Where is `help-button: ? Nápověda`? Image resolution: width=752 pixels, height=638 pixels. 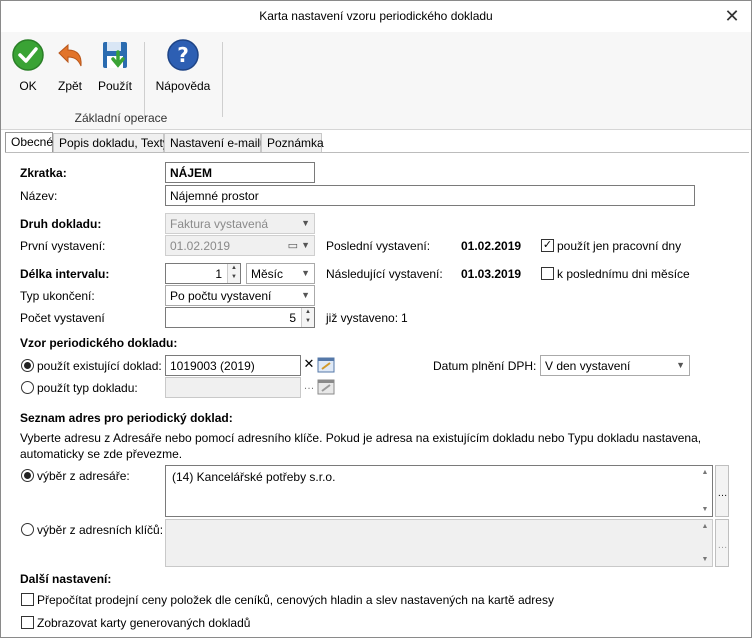 help-button: ? Nápověda is located at coordinates (183, 65).